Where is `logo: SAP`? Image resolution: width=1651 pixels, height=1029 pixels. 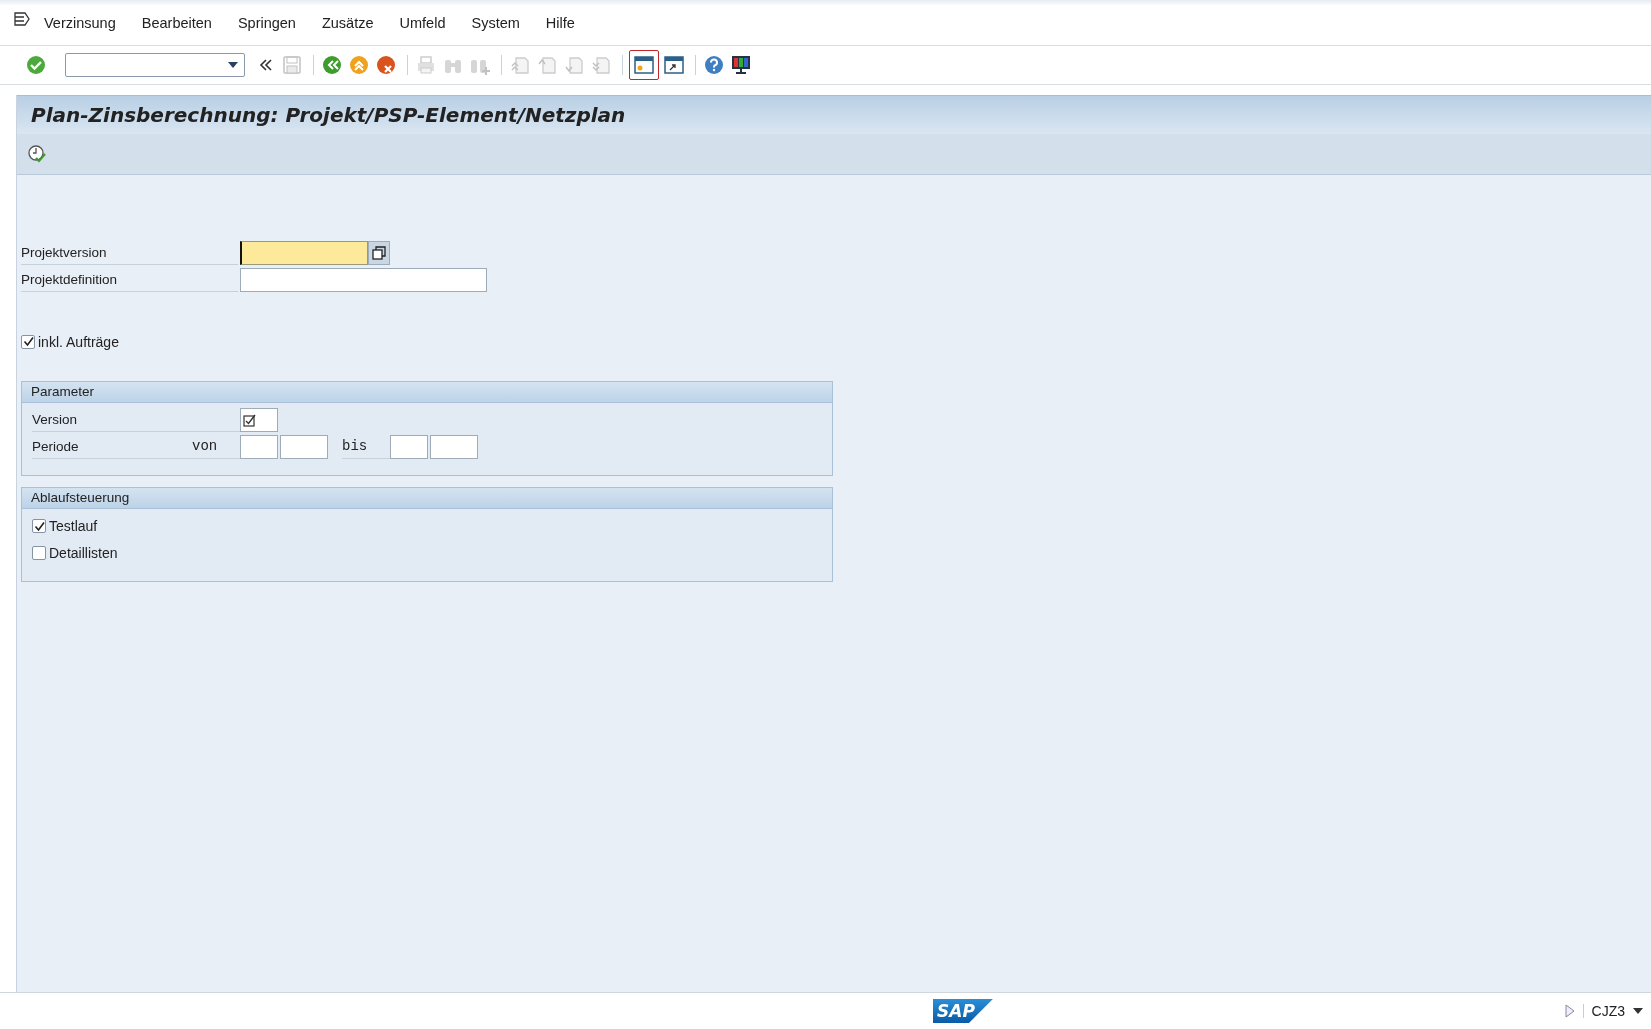 logo: SAP is located at coordinates (963, 1011).